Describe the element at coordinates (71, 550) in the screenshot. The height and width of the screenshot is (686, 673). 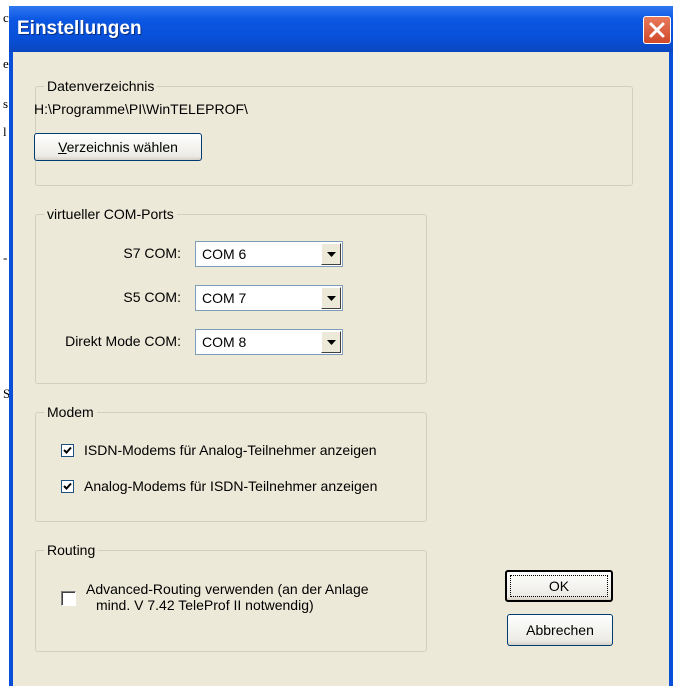
I see `routing-legend: Routing` at that location.